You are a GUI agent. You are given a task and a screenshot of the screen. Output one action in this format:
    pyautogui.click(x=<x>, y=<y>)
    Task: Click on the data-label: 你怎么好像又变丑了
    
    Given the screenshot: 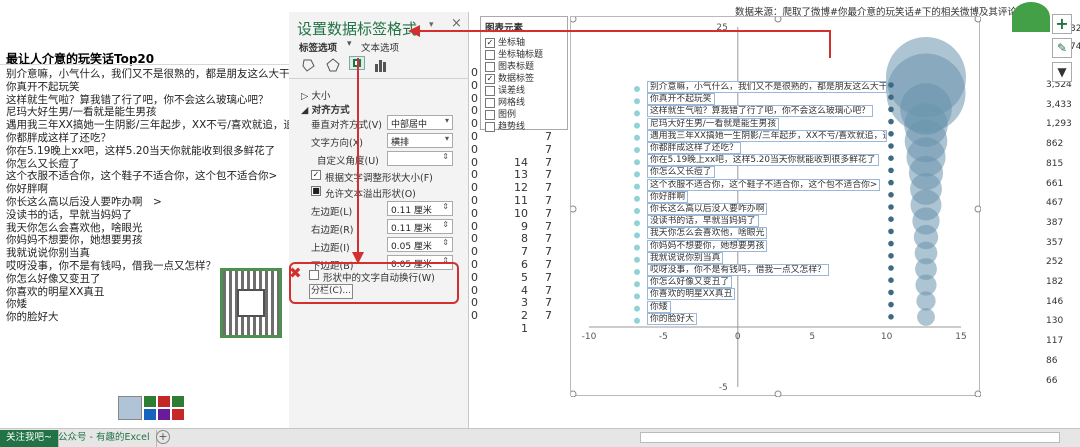 What is the action you would take?
    pyautogui.click(x=690, y=282)
    